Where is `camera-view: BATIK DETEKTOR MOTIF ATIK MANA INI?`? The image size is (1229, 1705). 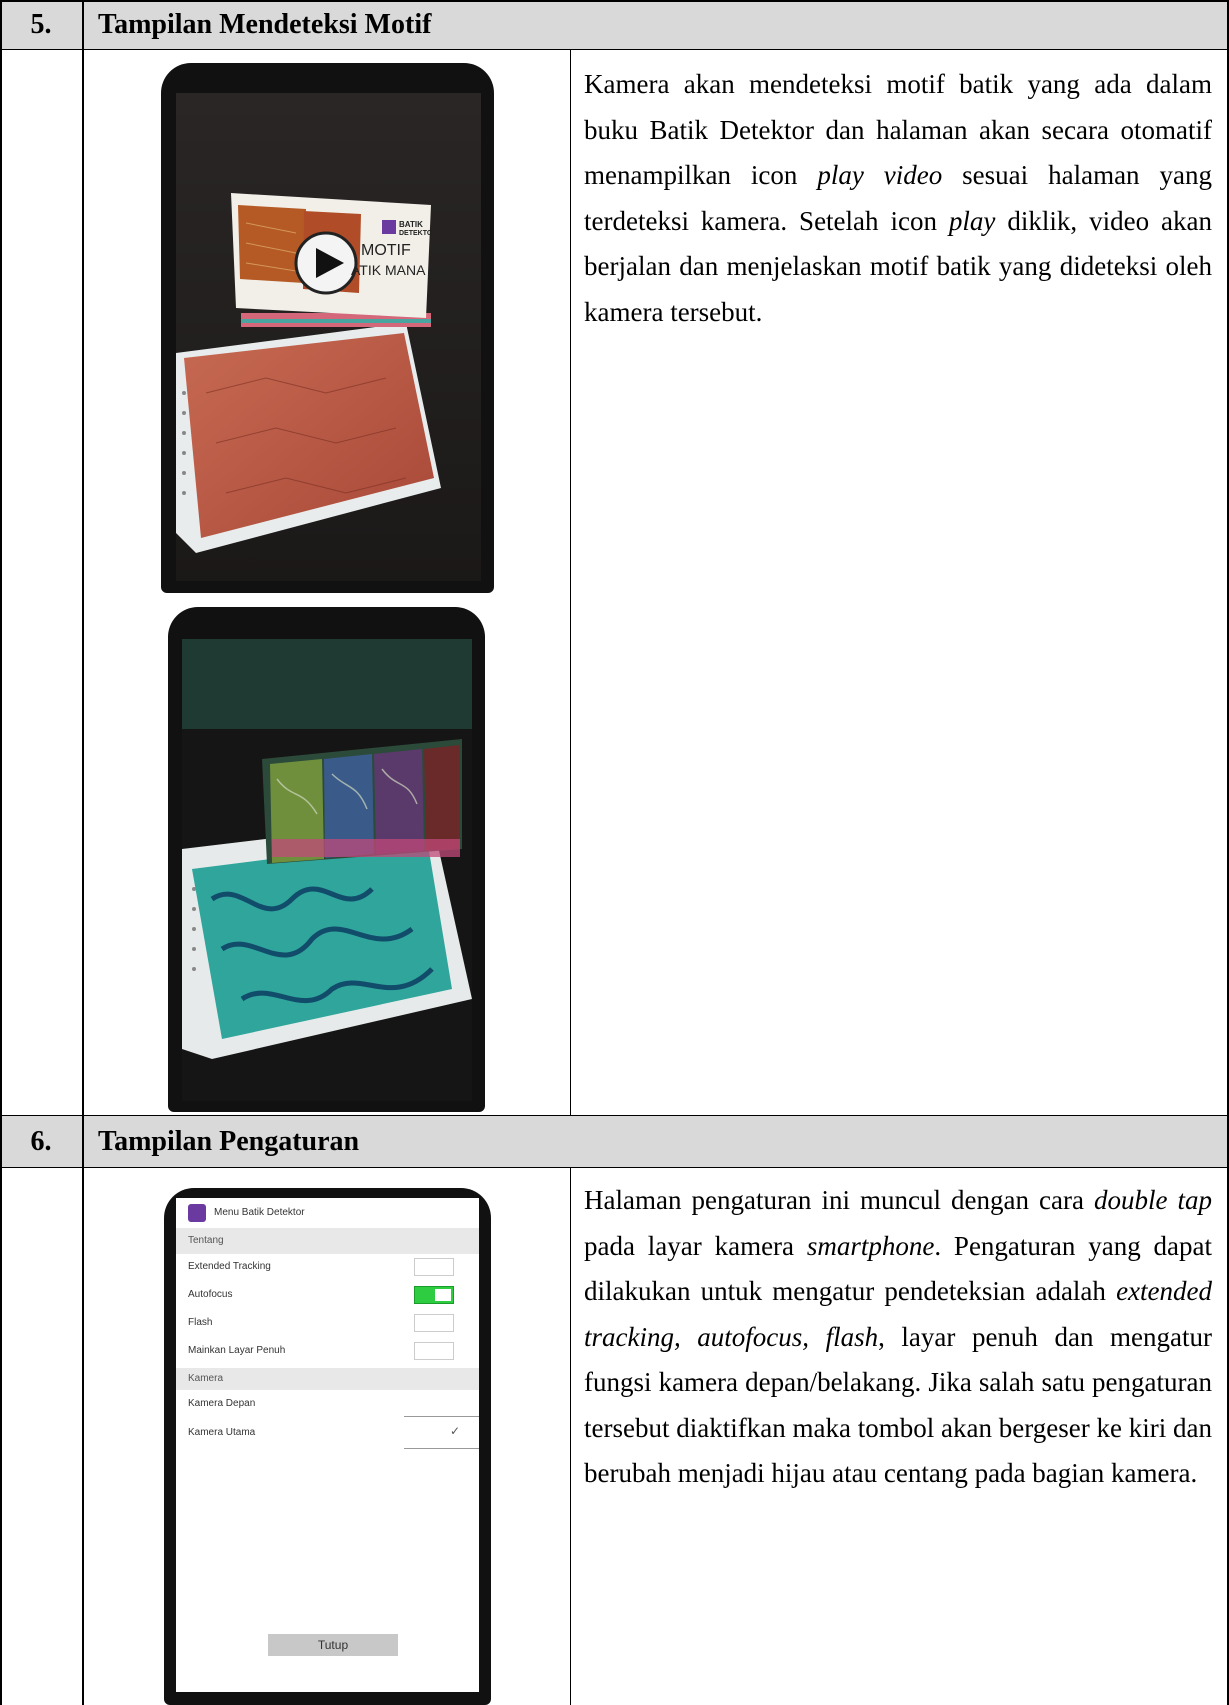 camera-view: BATIK DETEKTOR MOTIF ATIK MANA INI? is located at coordinates (328, 337).